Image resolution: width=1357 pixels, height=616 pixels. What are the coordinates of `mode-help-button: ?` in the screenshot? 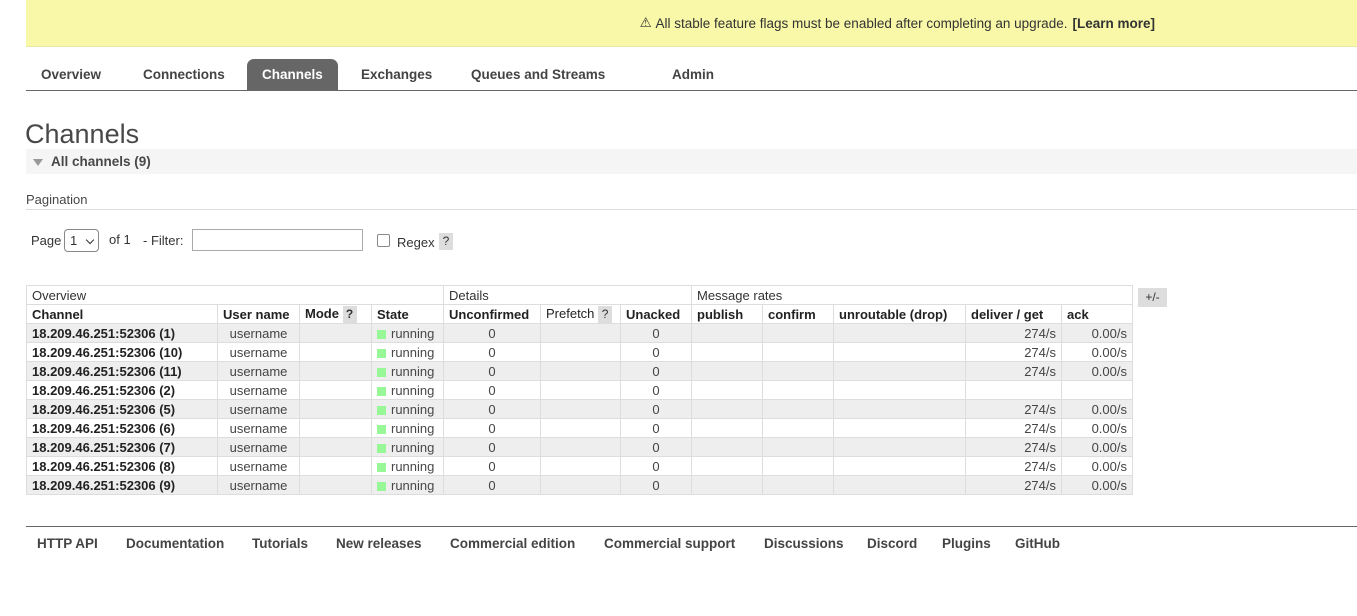 It's located at (349, 314).